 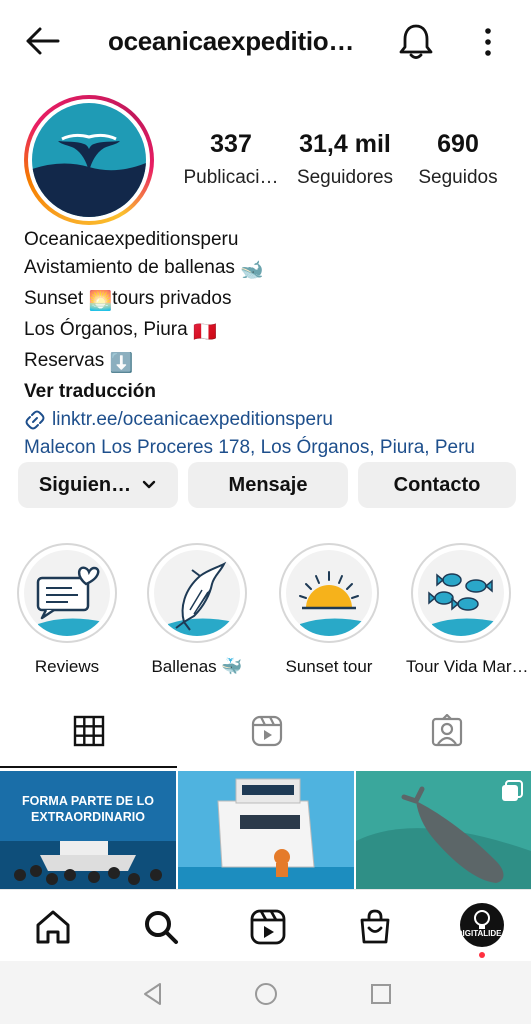 I want to click on peru-flag-emoji: 🇵🇪, so click(x=204, y=332).